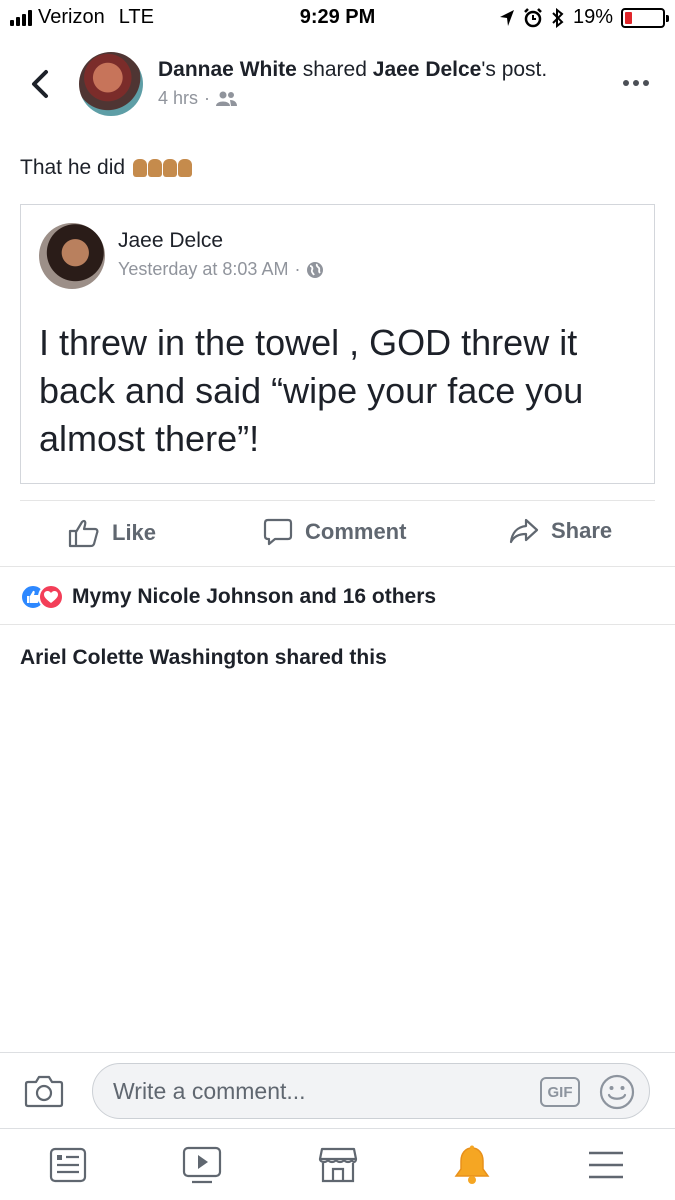  I want to click on back-icon, so click(41, 84).